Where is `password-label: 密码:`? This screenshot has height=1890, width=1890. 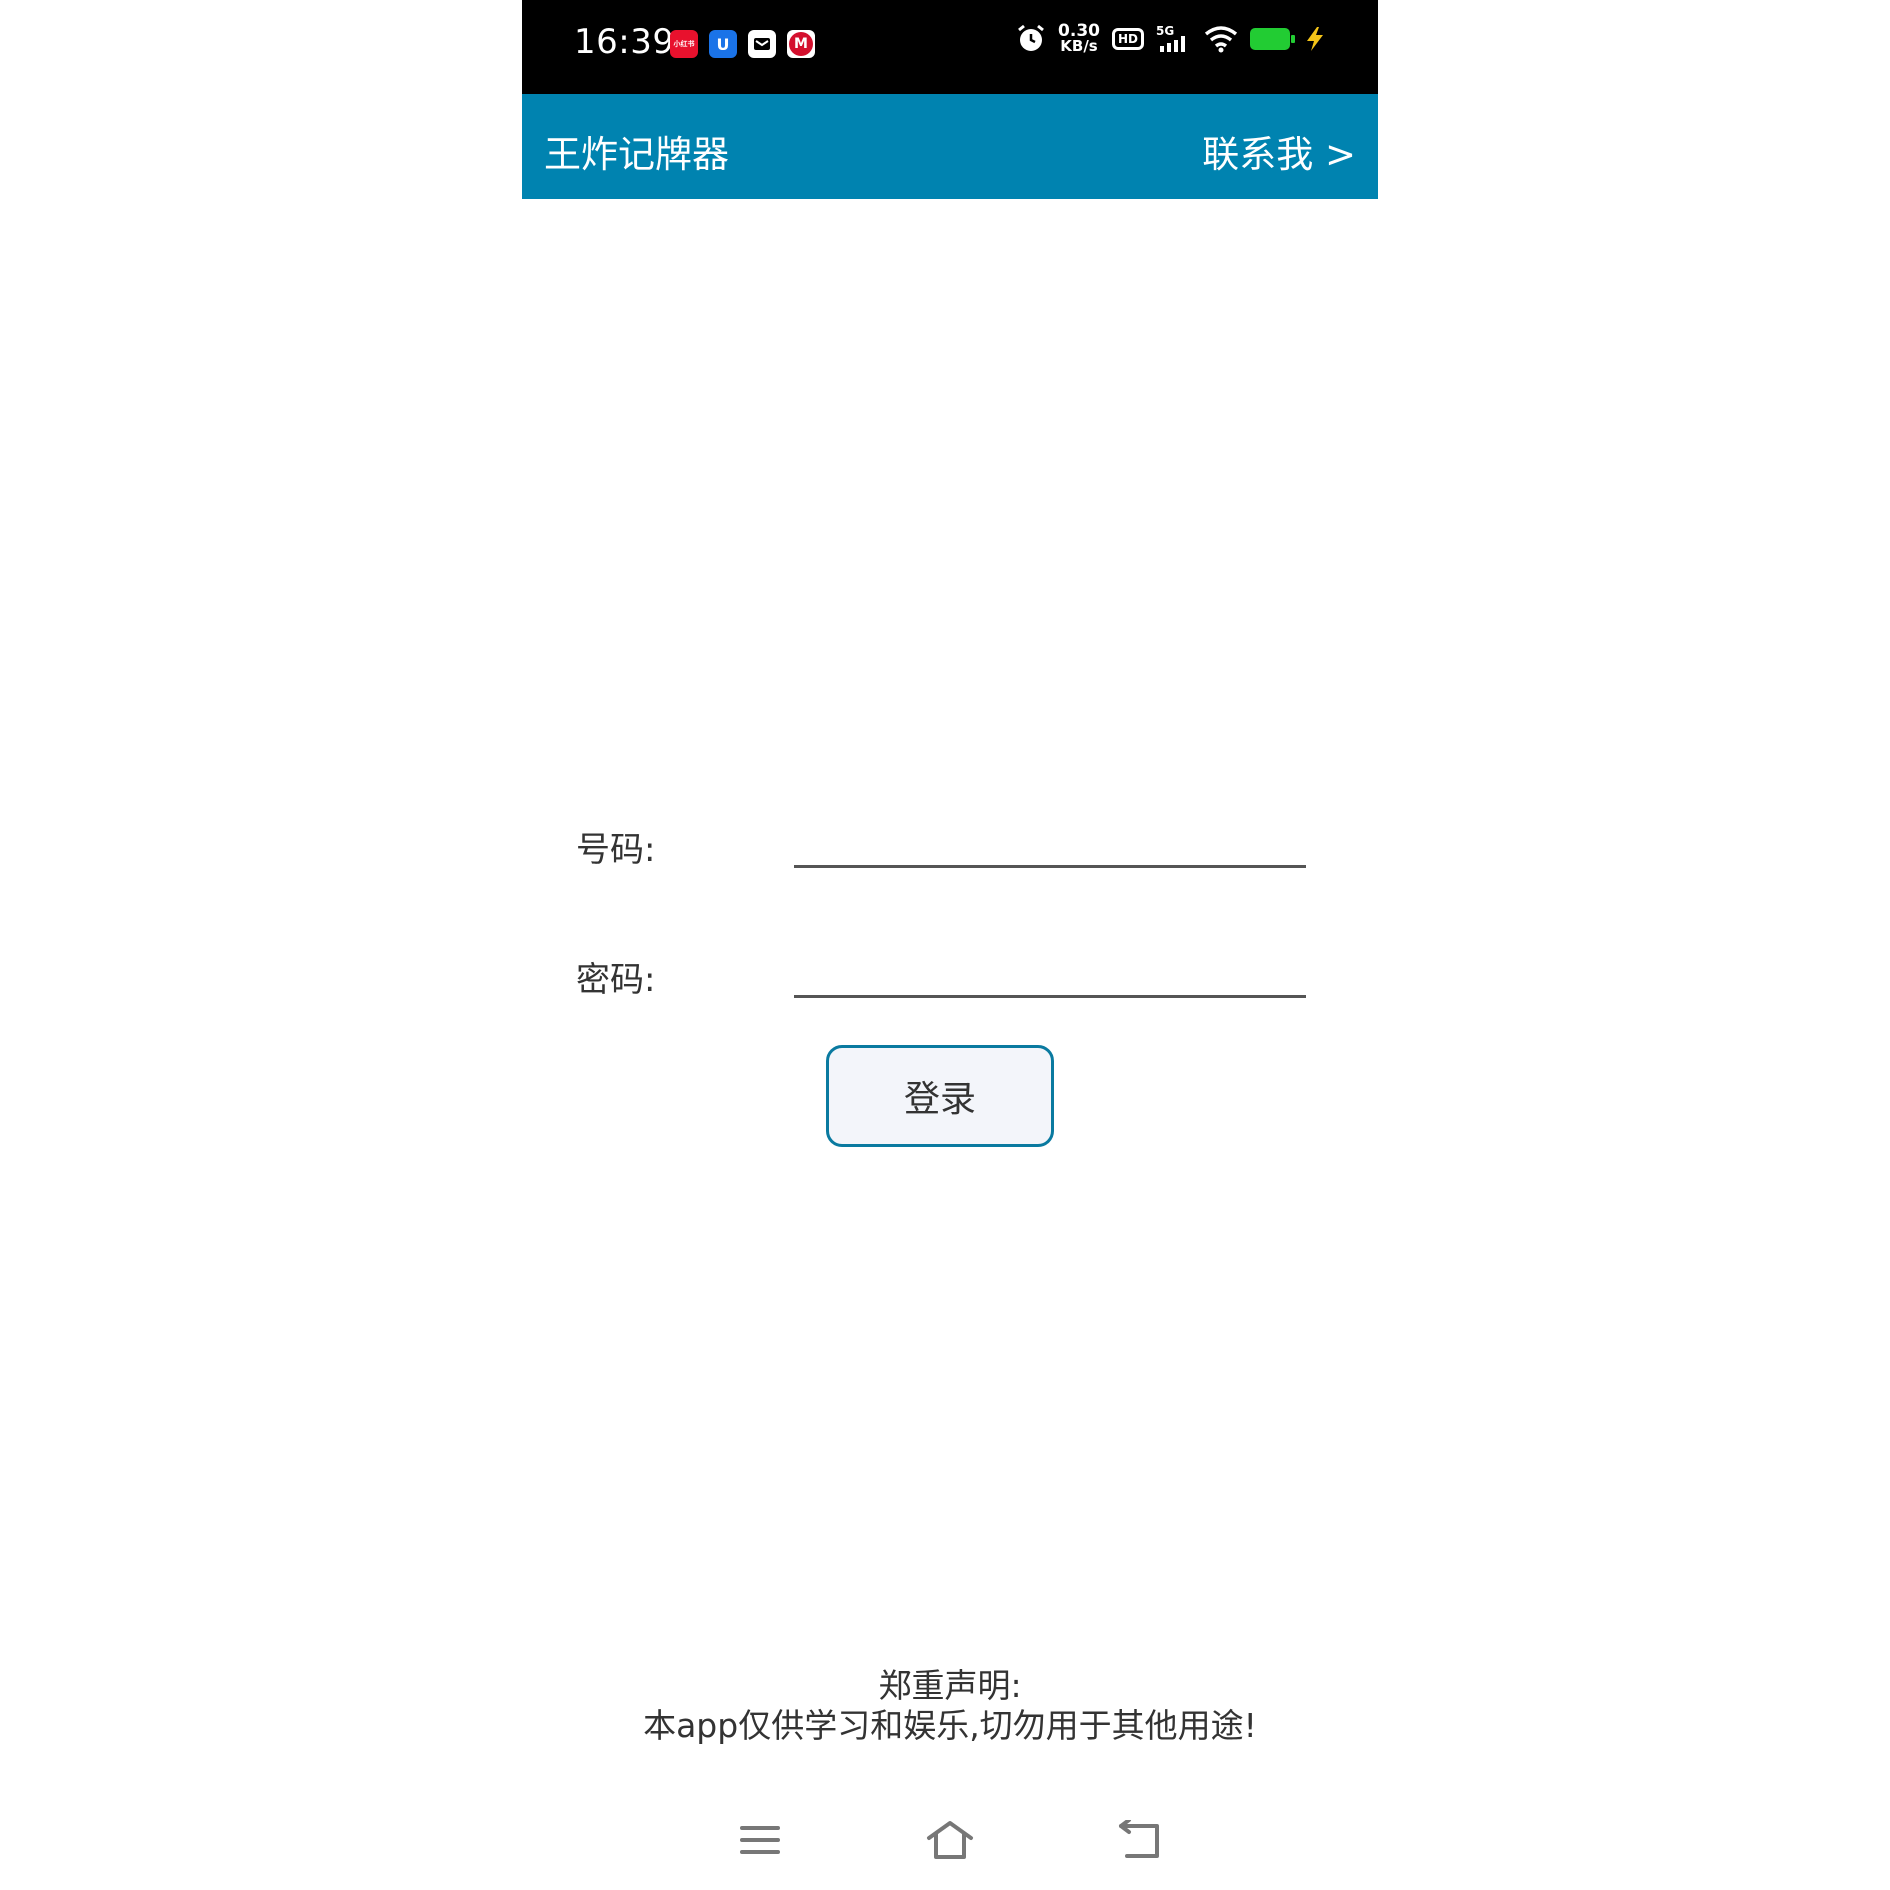
password-label: 密码: is located at coordinates (616, 980).